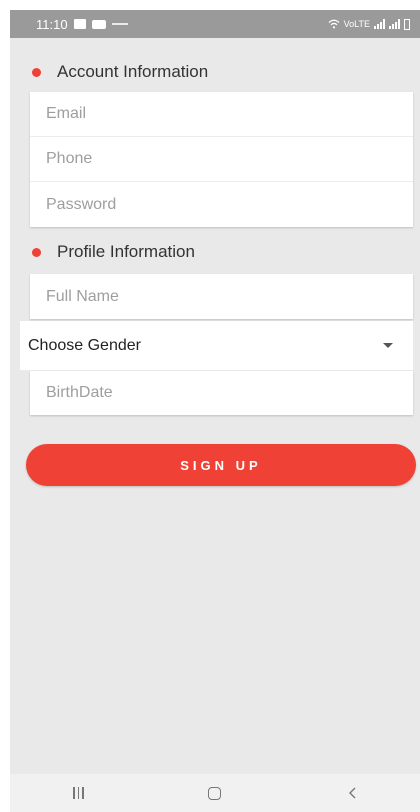 This screenshot has width=420, height=812. I want to click on birthdate-row, so click(221, 393).